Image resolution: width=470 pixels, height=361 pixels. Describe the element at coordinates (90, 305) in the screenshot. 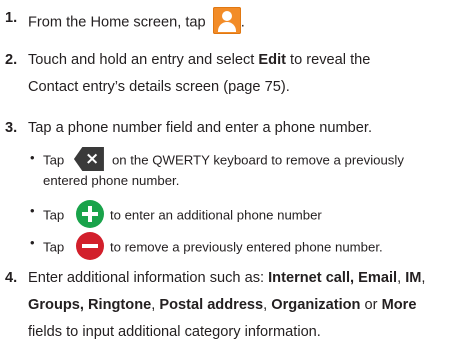

I see `field-names: Groups, Ringtone` at that location.